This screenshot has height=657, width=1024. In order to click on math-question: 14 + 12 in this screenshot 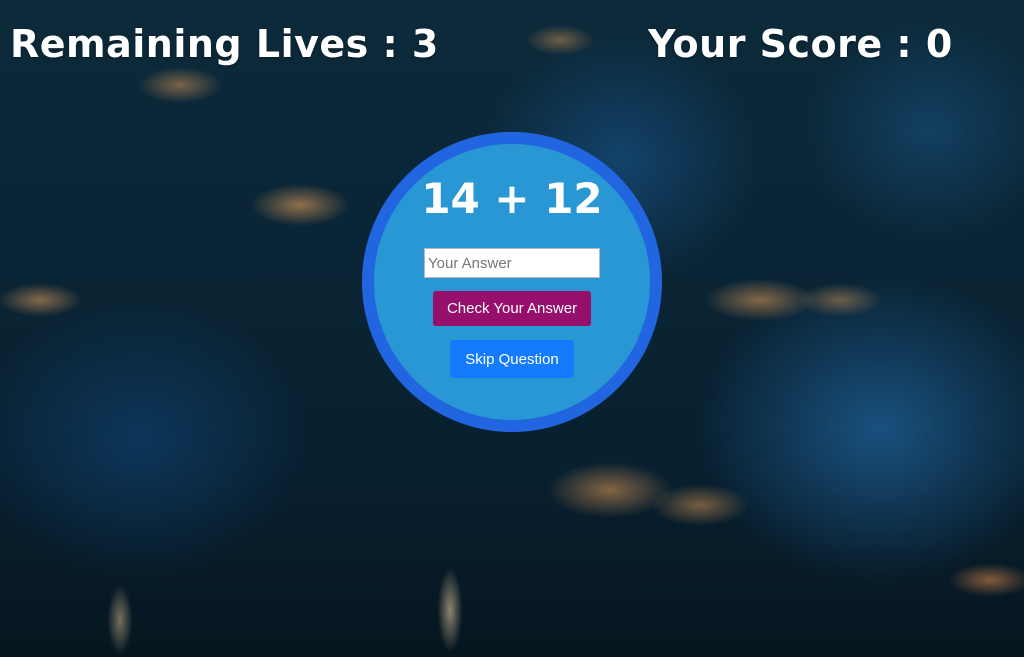, I will do `click(512, 198)`.